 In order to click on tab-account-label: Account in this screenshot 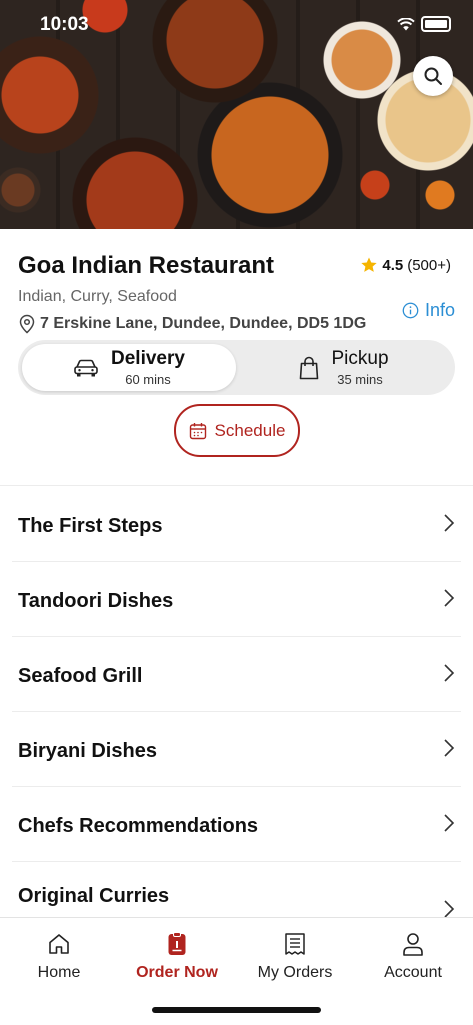, I will do `click(413, 972)`.